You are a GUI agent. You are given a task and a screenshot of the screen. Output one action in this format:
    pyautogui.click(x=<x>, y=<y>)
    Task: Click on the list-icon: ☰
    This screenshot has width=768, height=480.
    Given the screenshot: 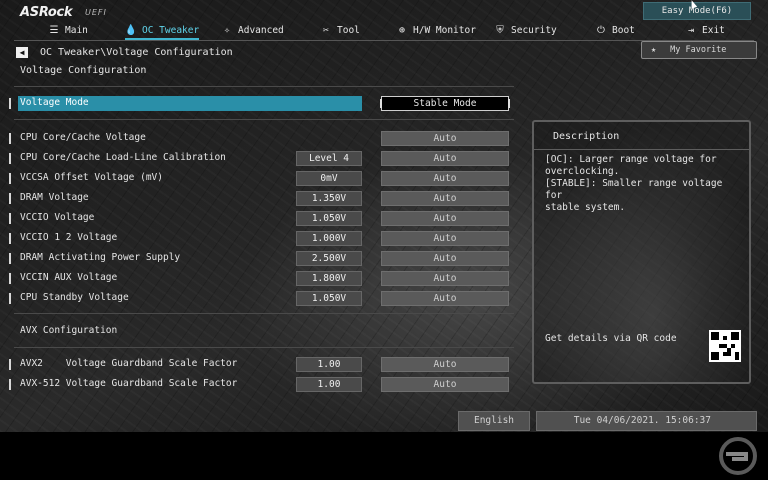 What is the action you would take?
    pyautogui.click(x=54, y=30)
    